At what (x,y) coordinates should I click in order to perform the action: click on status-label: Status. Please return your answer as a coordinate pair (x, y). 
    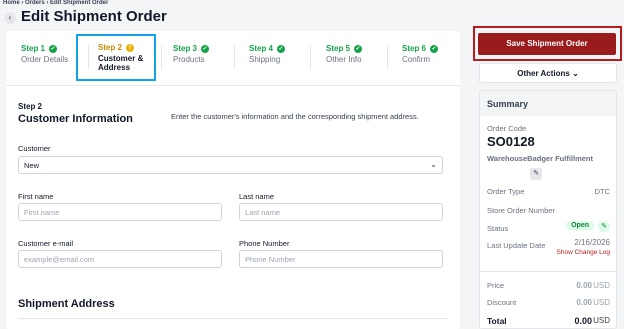
    Looking at the image, I should click on (498, 228).